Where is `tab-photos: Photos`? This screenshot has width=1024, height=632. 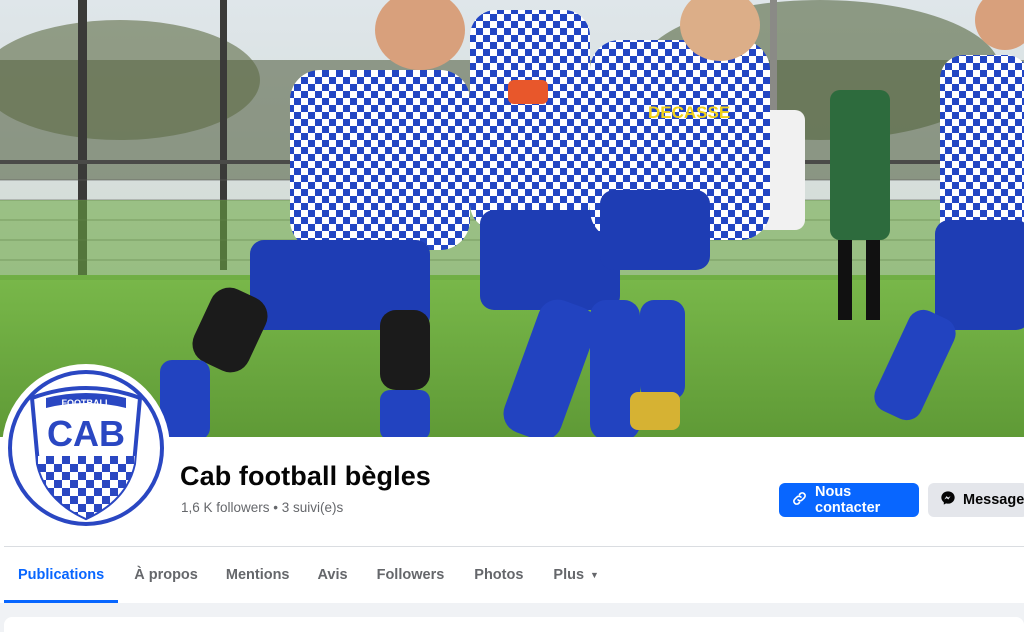
tab-photos: Photos is located at coordinates (498, 575).